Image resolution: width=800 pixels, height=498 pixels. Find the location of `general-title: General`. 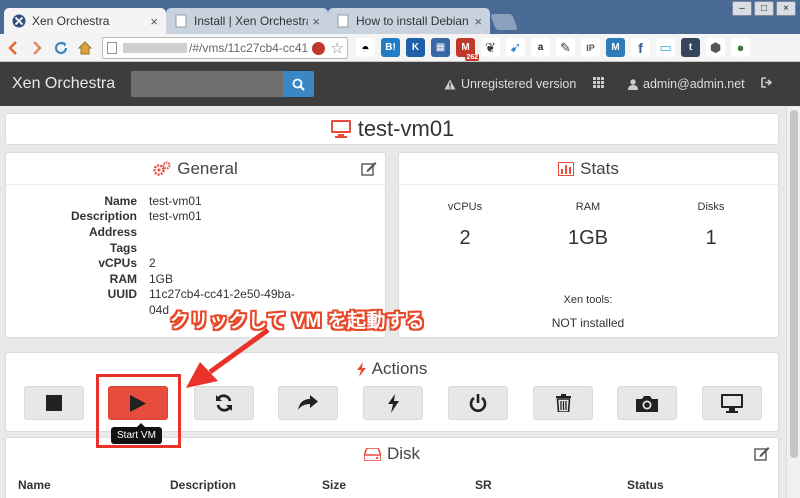

general-title: General is located at coordinates (207, 168).